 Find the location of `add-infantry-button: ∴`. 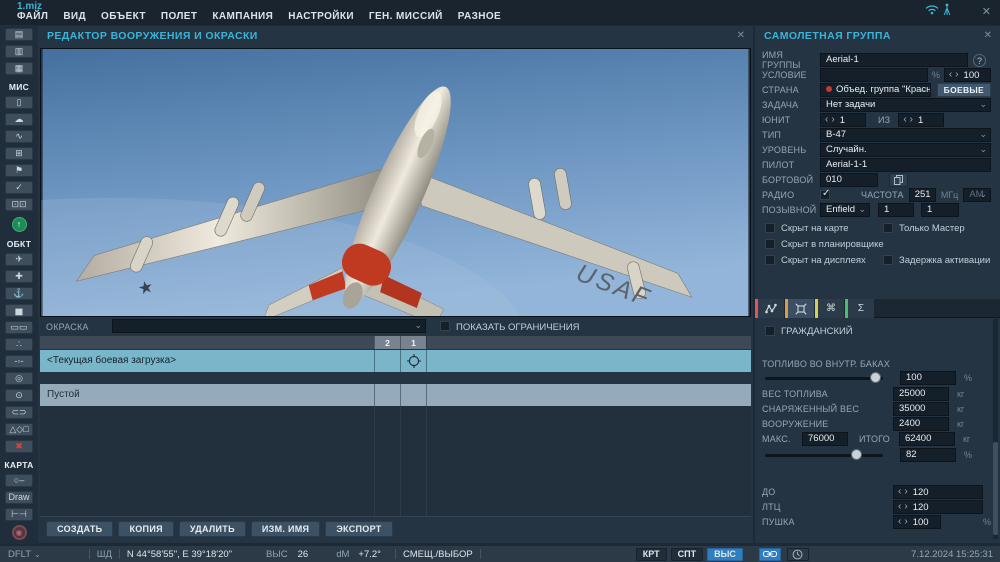

add-infantry-button: ∴ is located at coordinates (19, 344).